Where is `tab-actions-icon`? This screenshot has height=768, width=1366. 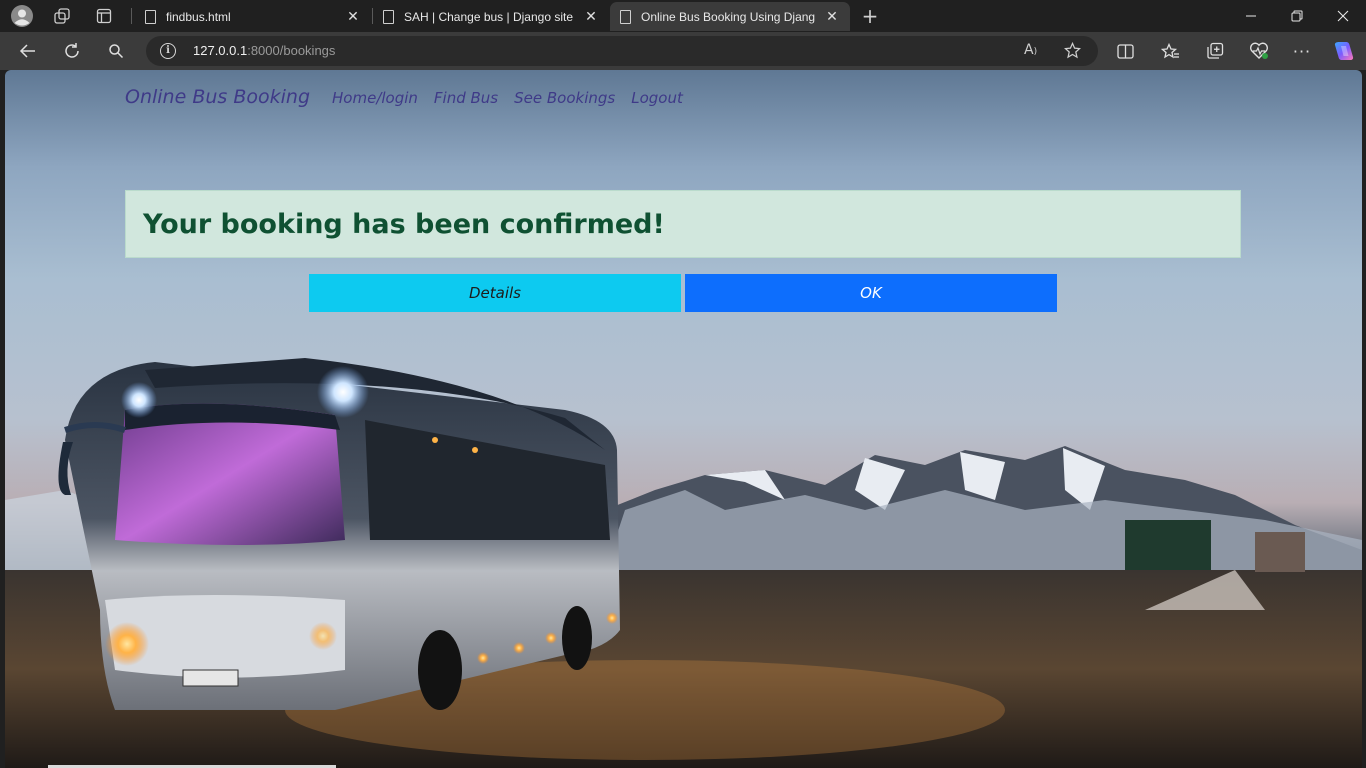
tab-actions-icon is located at coordinates (104, 16).